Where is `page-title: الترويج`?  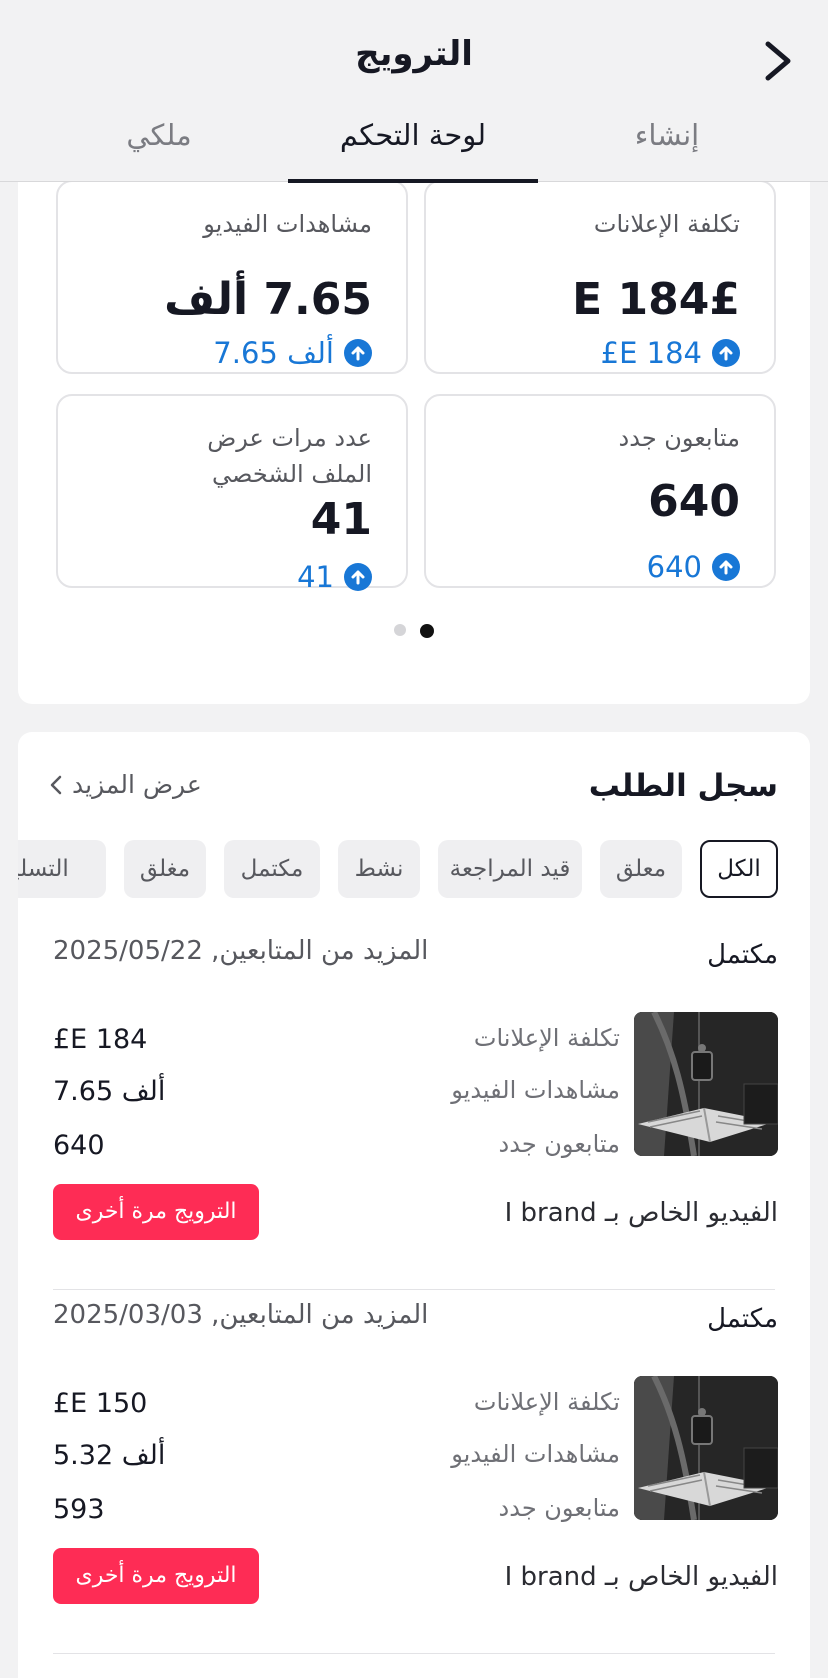 page-title: الترويج is located at coordinates (414, 54).